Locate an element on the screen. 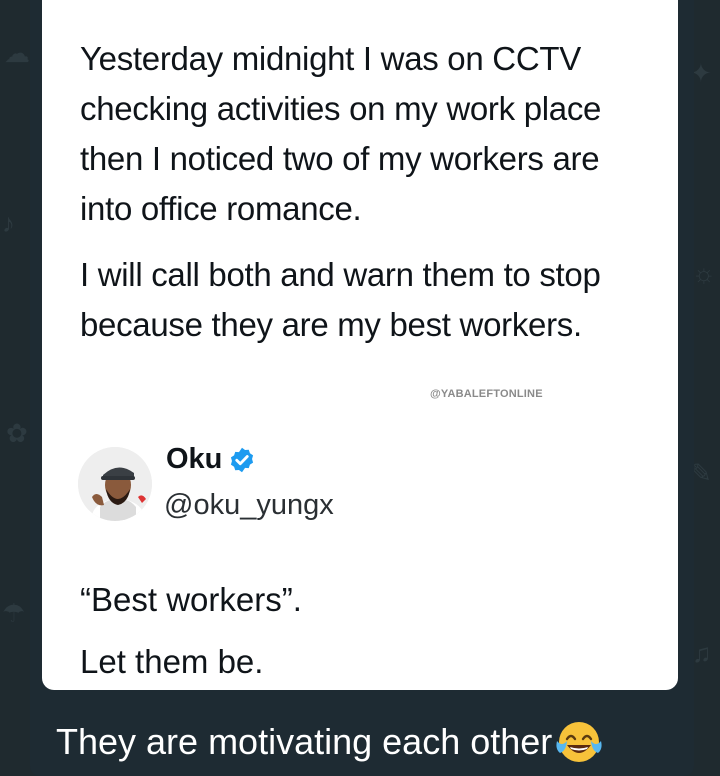  reply-line-1: “Best workers”. is located at coordinates (191, 599).